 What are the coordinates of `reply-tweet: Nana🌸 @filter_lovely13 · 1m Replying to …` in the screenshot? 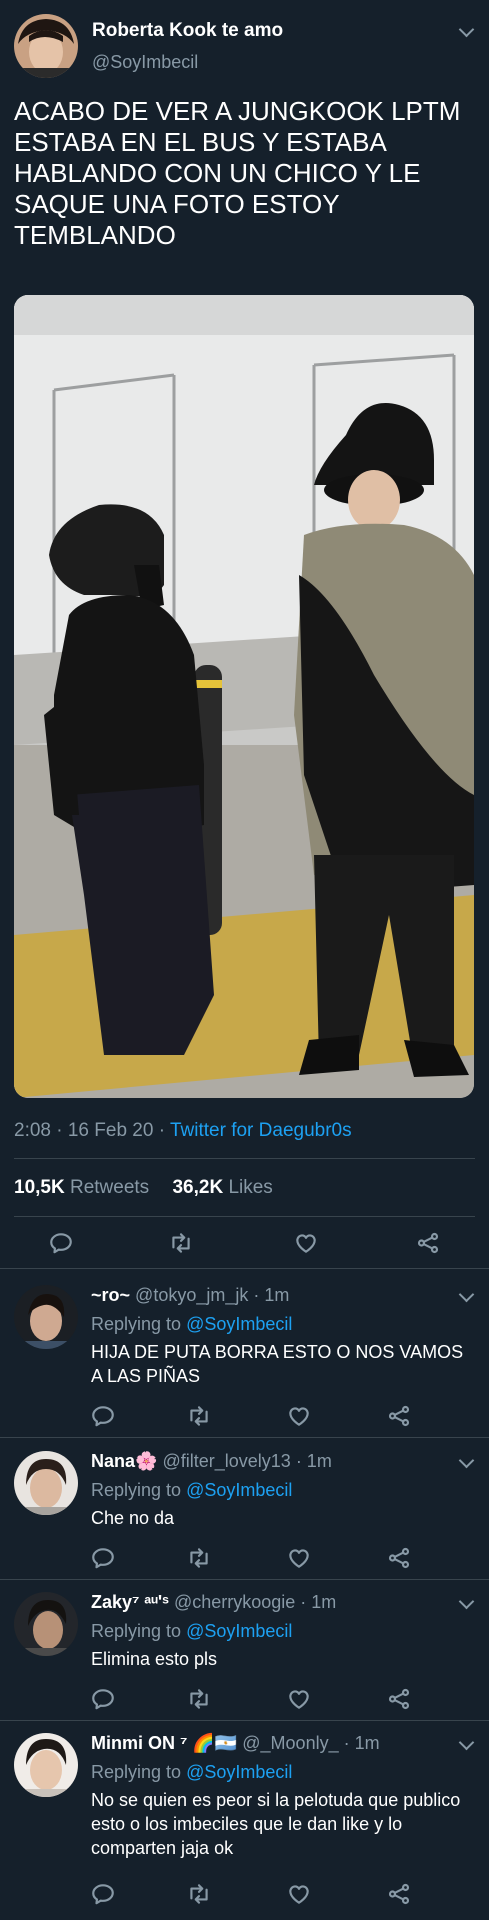 It's located at (244, 1513).